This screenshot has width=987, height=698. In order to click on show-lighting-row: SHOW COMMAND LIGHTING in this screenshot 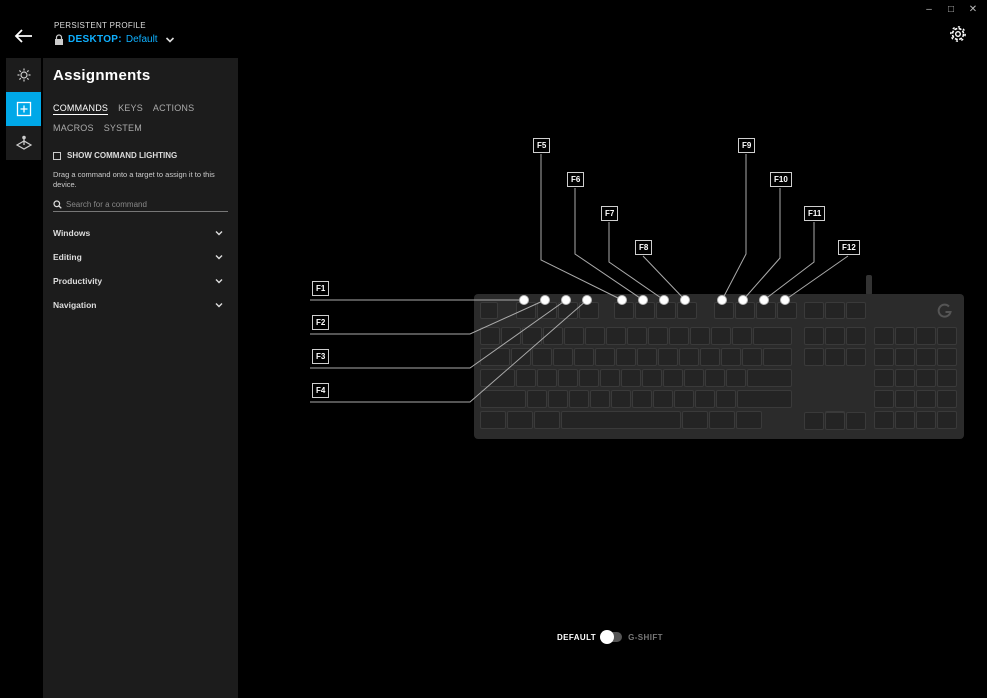, I will do `click(115, 155)`.